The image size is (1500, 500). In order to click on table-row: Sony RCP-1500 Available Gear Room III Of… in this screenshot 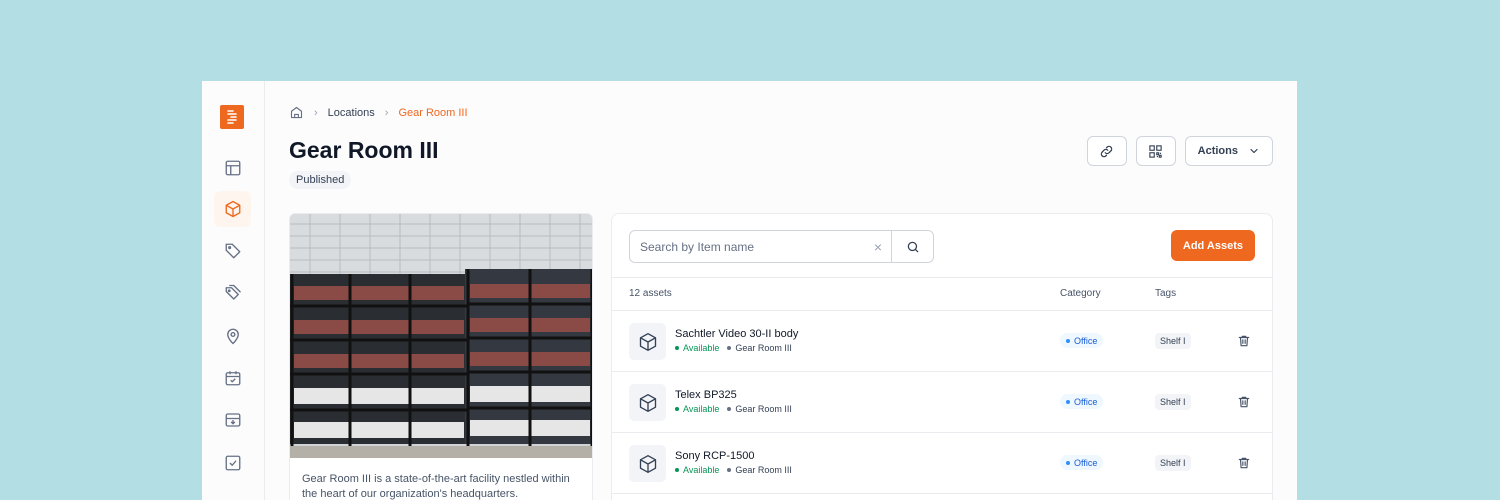, I will do `click(942, 463)`.